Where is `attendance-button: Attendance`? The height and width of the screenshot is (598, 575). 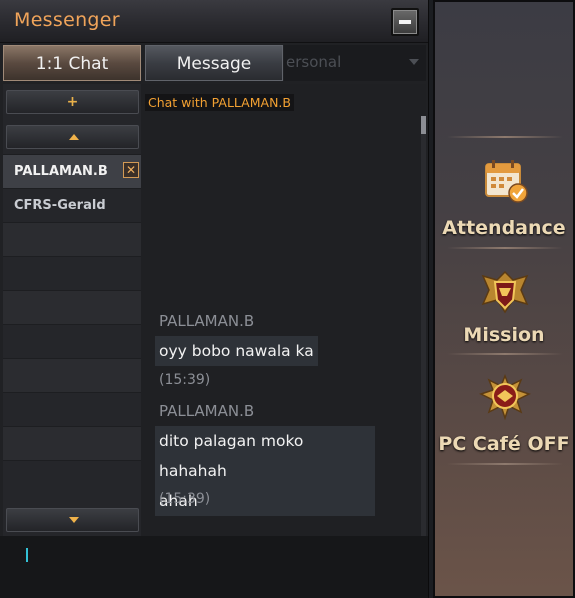
attendance-button: Attendance is located at coordinates (504, 228).